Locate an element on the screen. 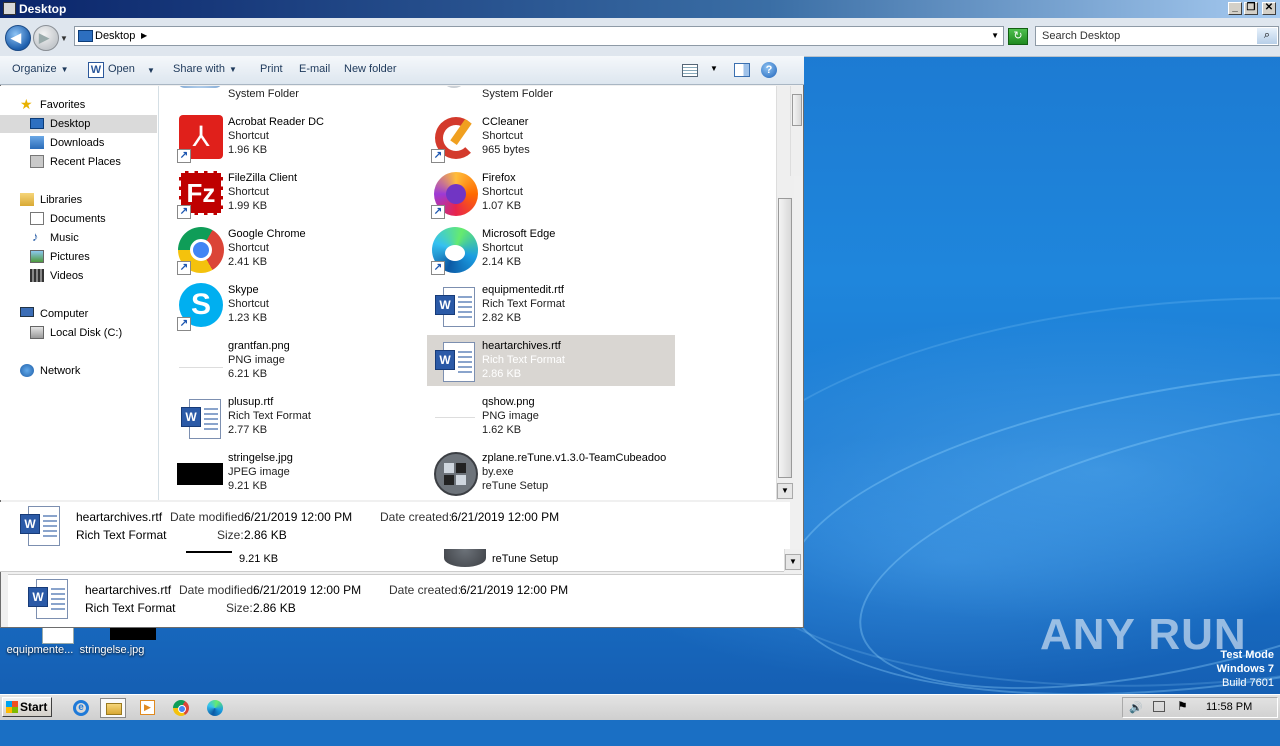  print-button: Print is located at coordinates (271, 69).